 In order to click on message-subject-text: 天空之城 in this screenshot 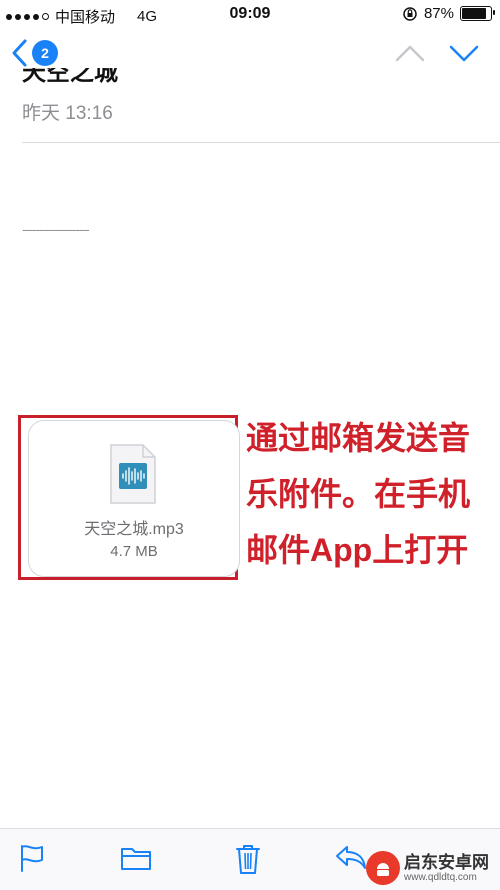, I will do `click(70, 77)`.